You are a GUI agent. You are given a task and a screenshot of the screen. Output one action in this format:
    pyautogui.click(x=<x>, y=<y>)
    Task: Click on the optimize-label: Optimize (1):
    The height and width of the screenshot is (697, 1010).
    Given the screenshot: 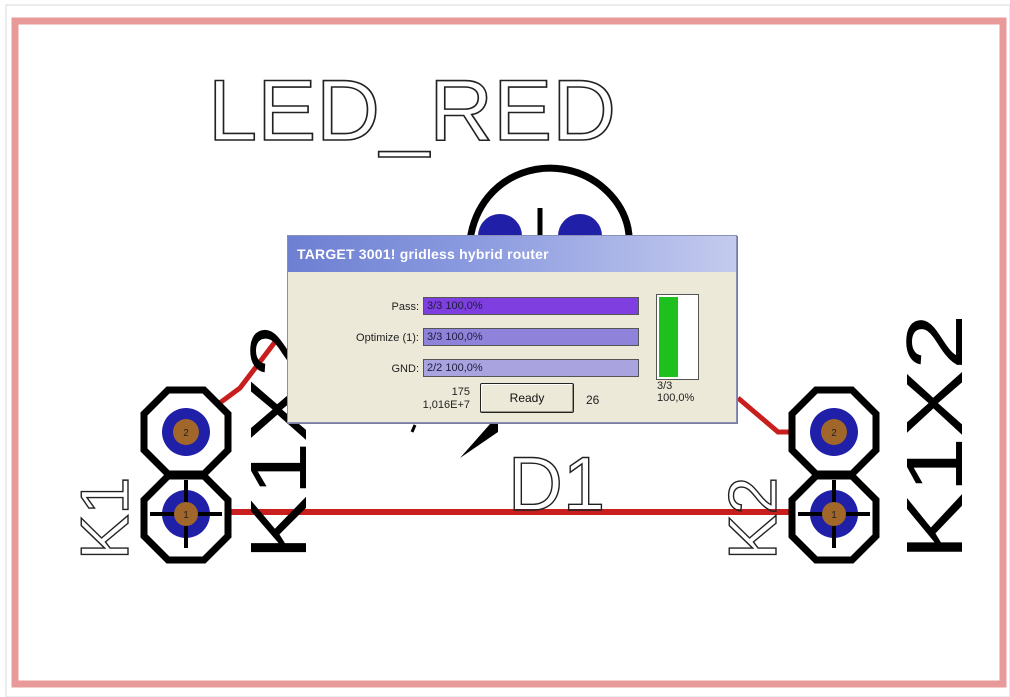 What is the action you would take?
    pyautogui.click(x=387, y=338)
    